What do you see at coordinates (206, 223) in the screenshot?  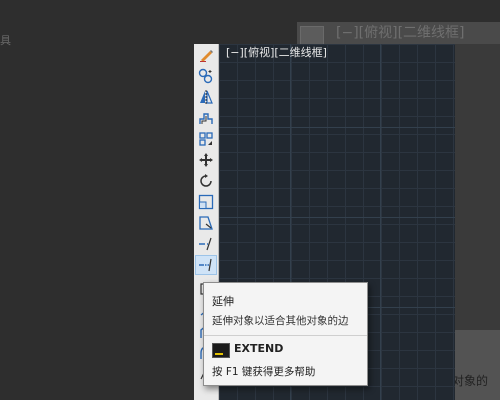 I see `stretch-icon` at bounding box center [206, 223].